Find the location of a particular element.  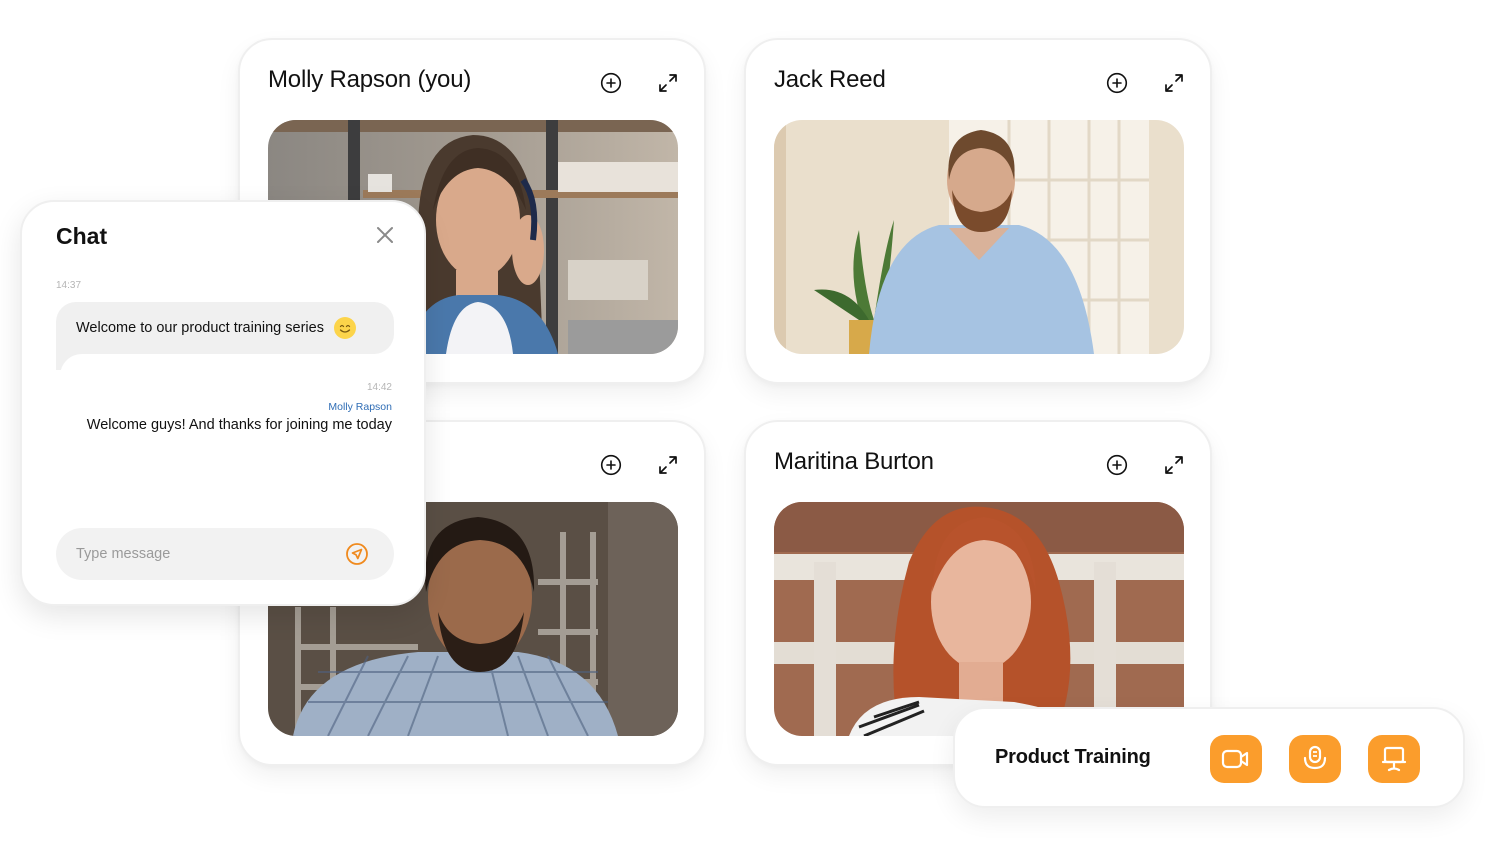

microphone-icon is located at coordinates (1315, 757).